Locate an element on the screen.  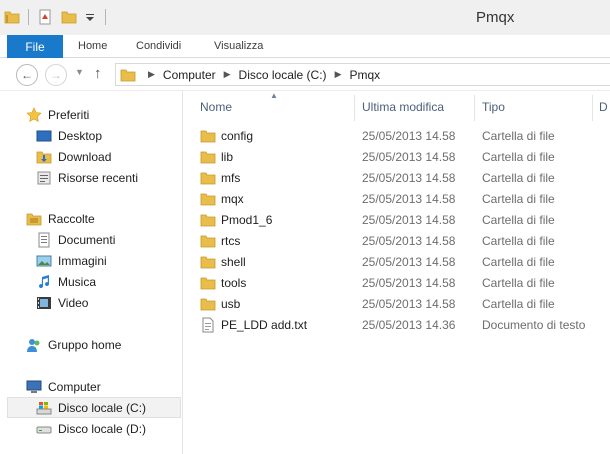
file-row: lib 25/05/2013 14.58 Cartella di file is located at coordinates (397, 156).